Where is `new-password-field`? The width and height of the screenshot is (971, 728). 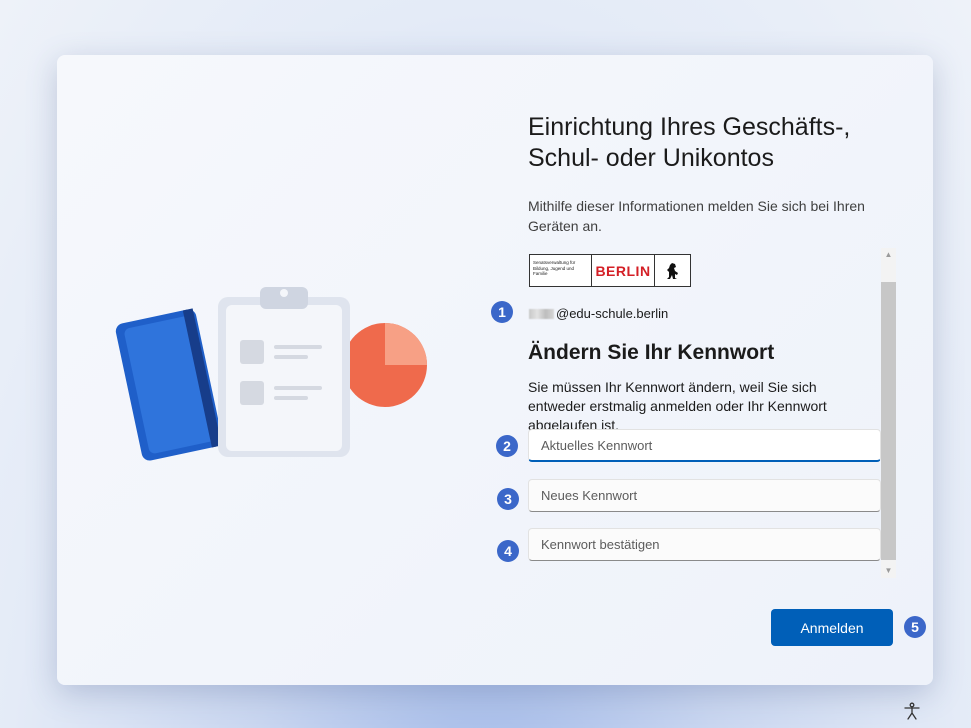 new-password-field is located at coordinates (704, 495).